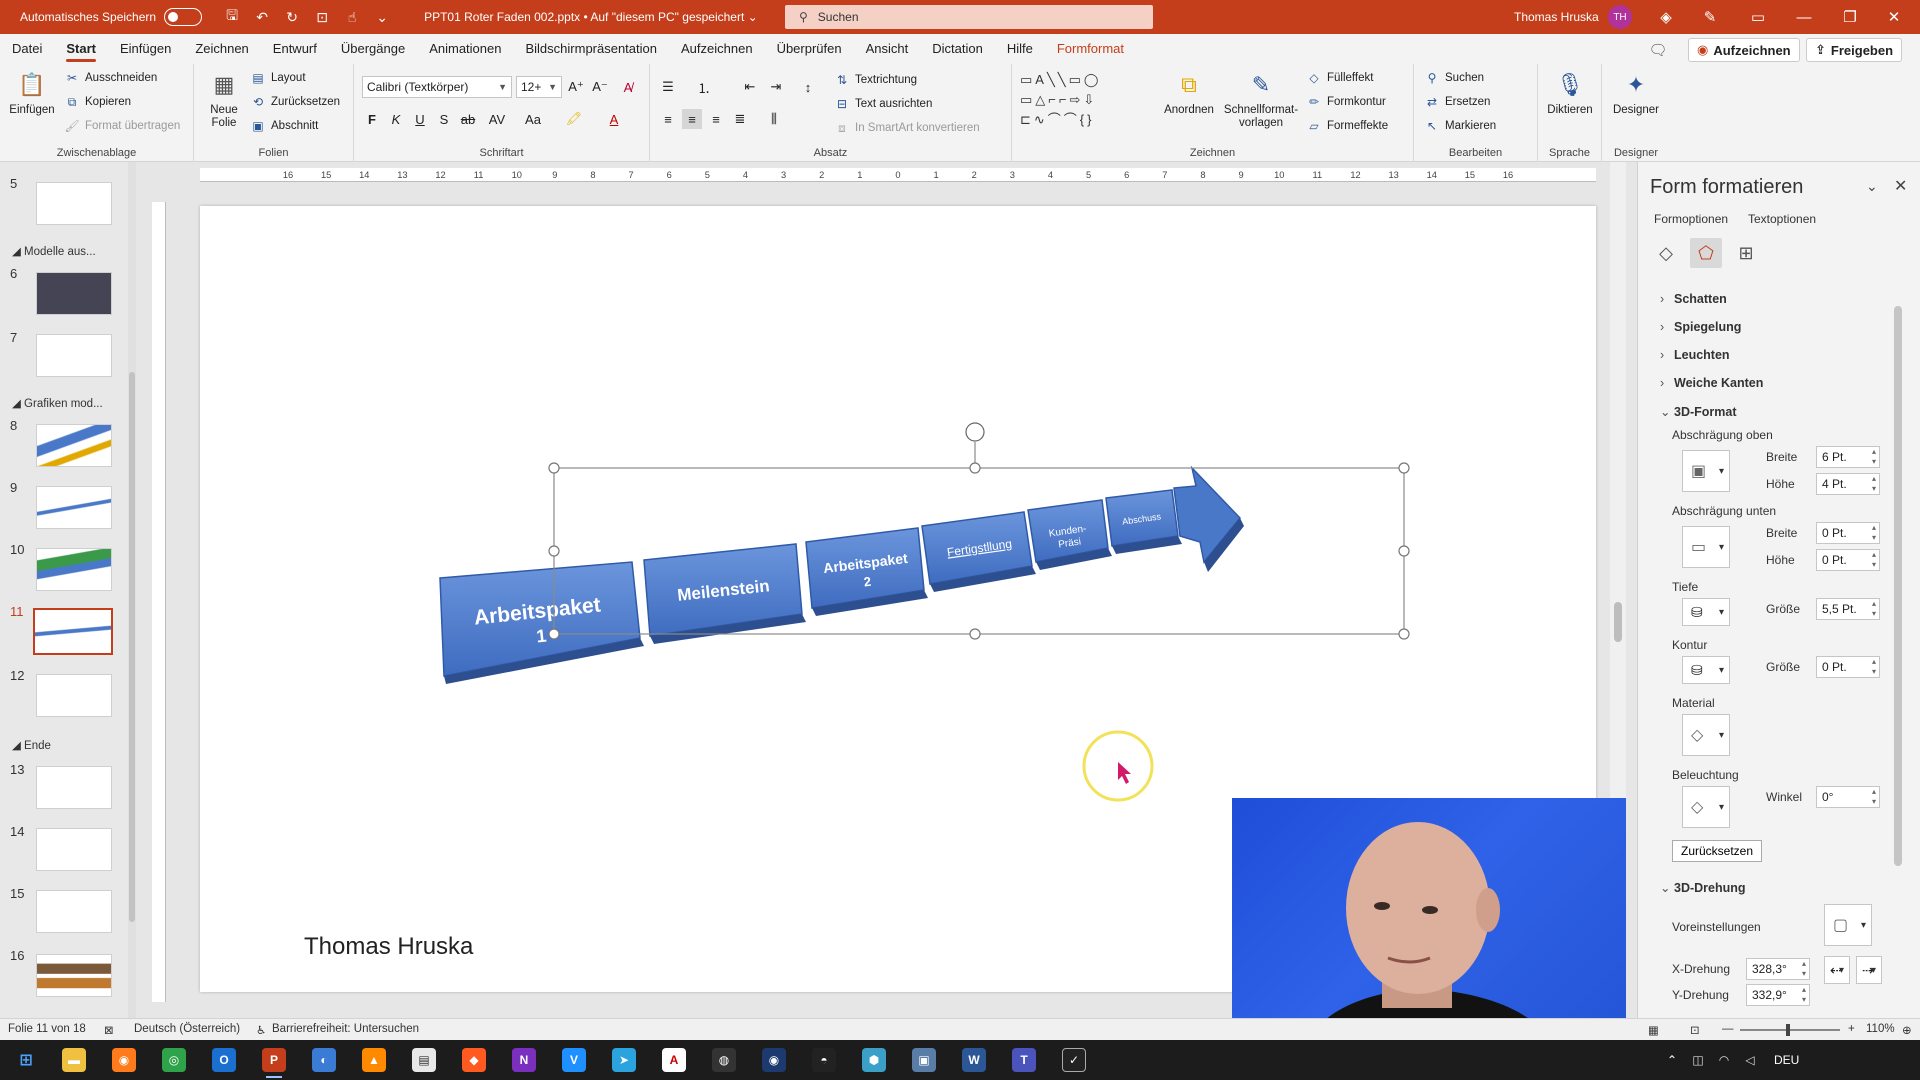 The image size is (1920, 1080). Describe the element at coordinates (1848, 609) in the screenshot. I see `depth-size-input: 5,5 Pt.` at that location.